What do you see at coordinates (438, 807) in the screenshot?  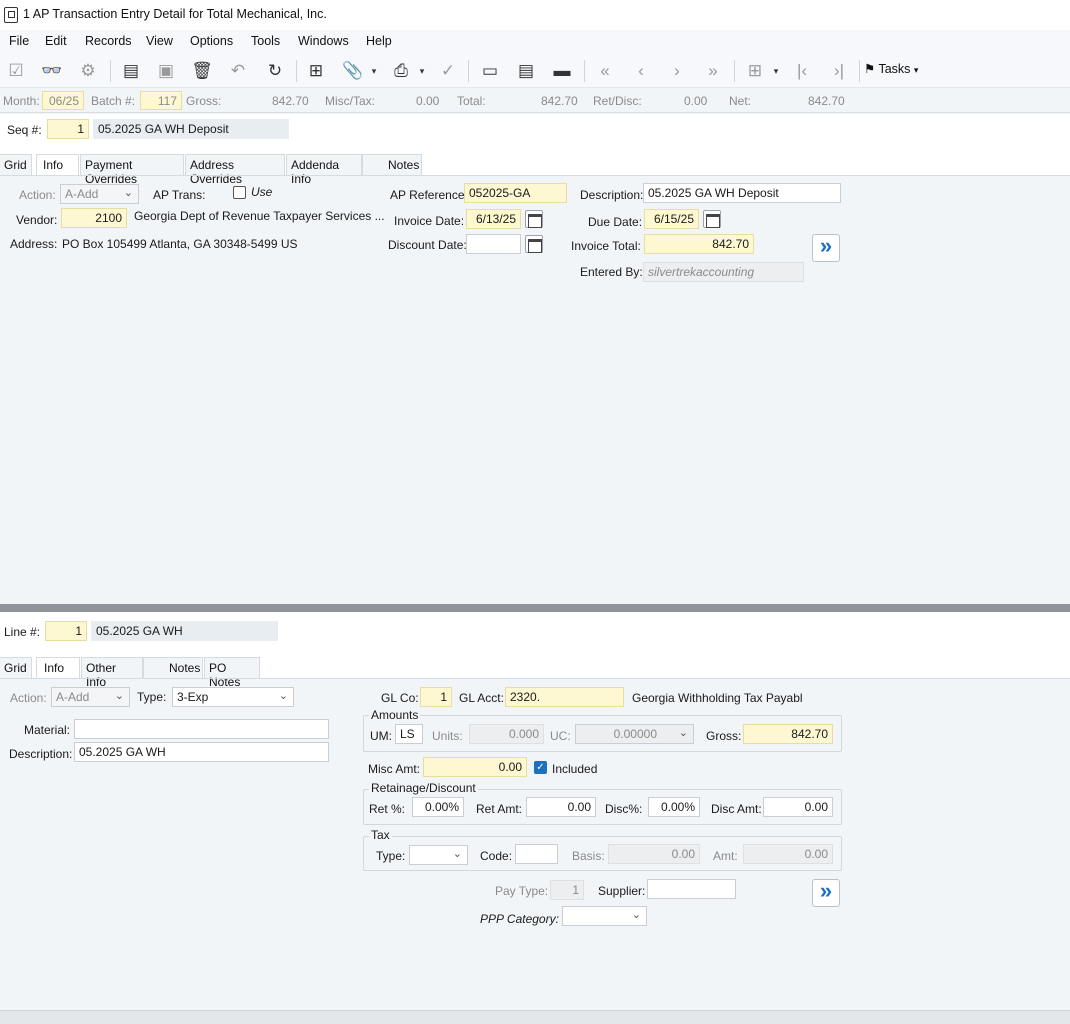 I see `ret-pct-field: 0.00%` at bounding box center [438, 807].